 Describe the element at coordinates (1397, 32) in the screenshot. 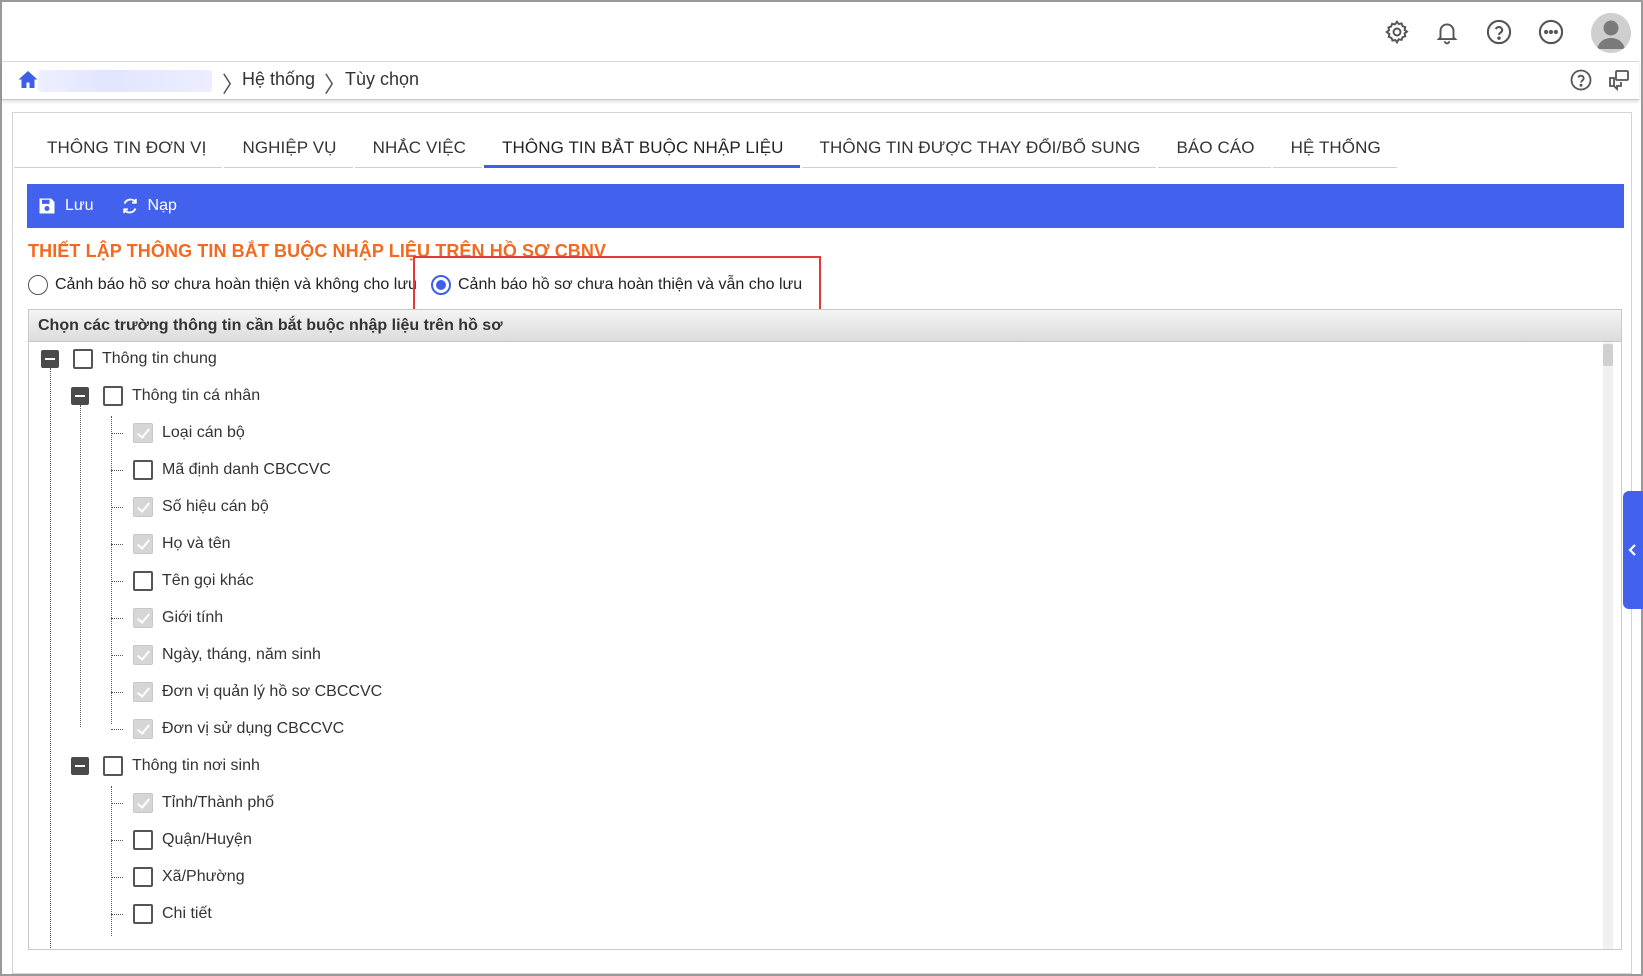

I see `gear-icon` at that location.